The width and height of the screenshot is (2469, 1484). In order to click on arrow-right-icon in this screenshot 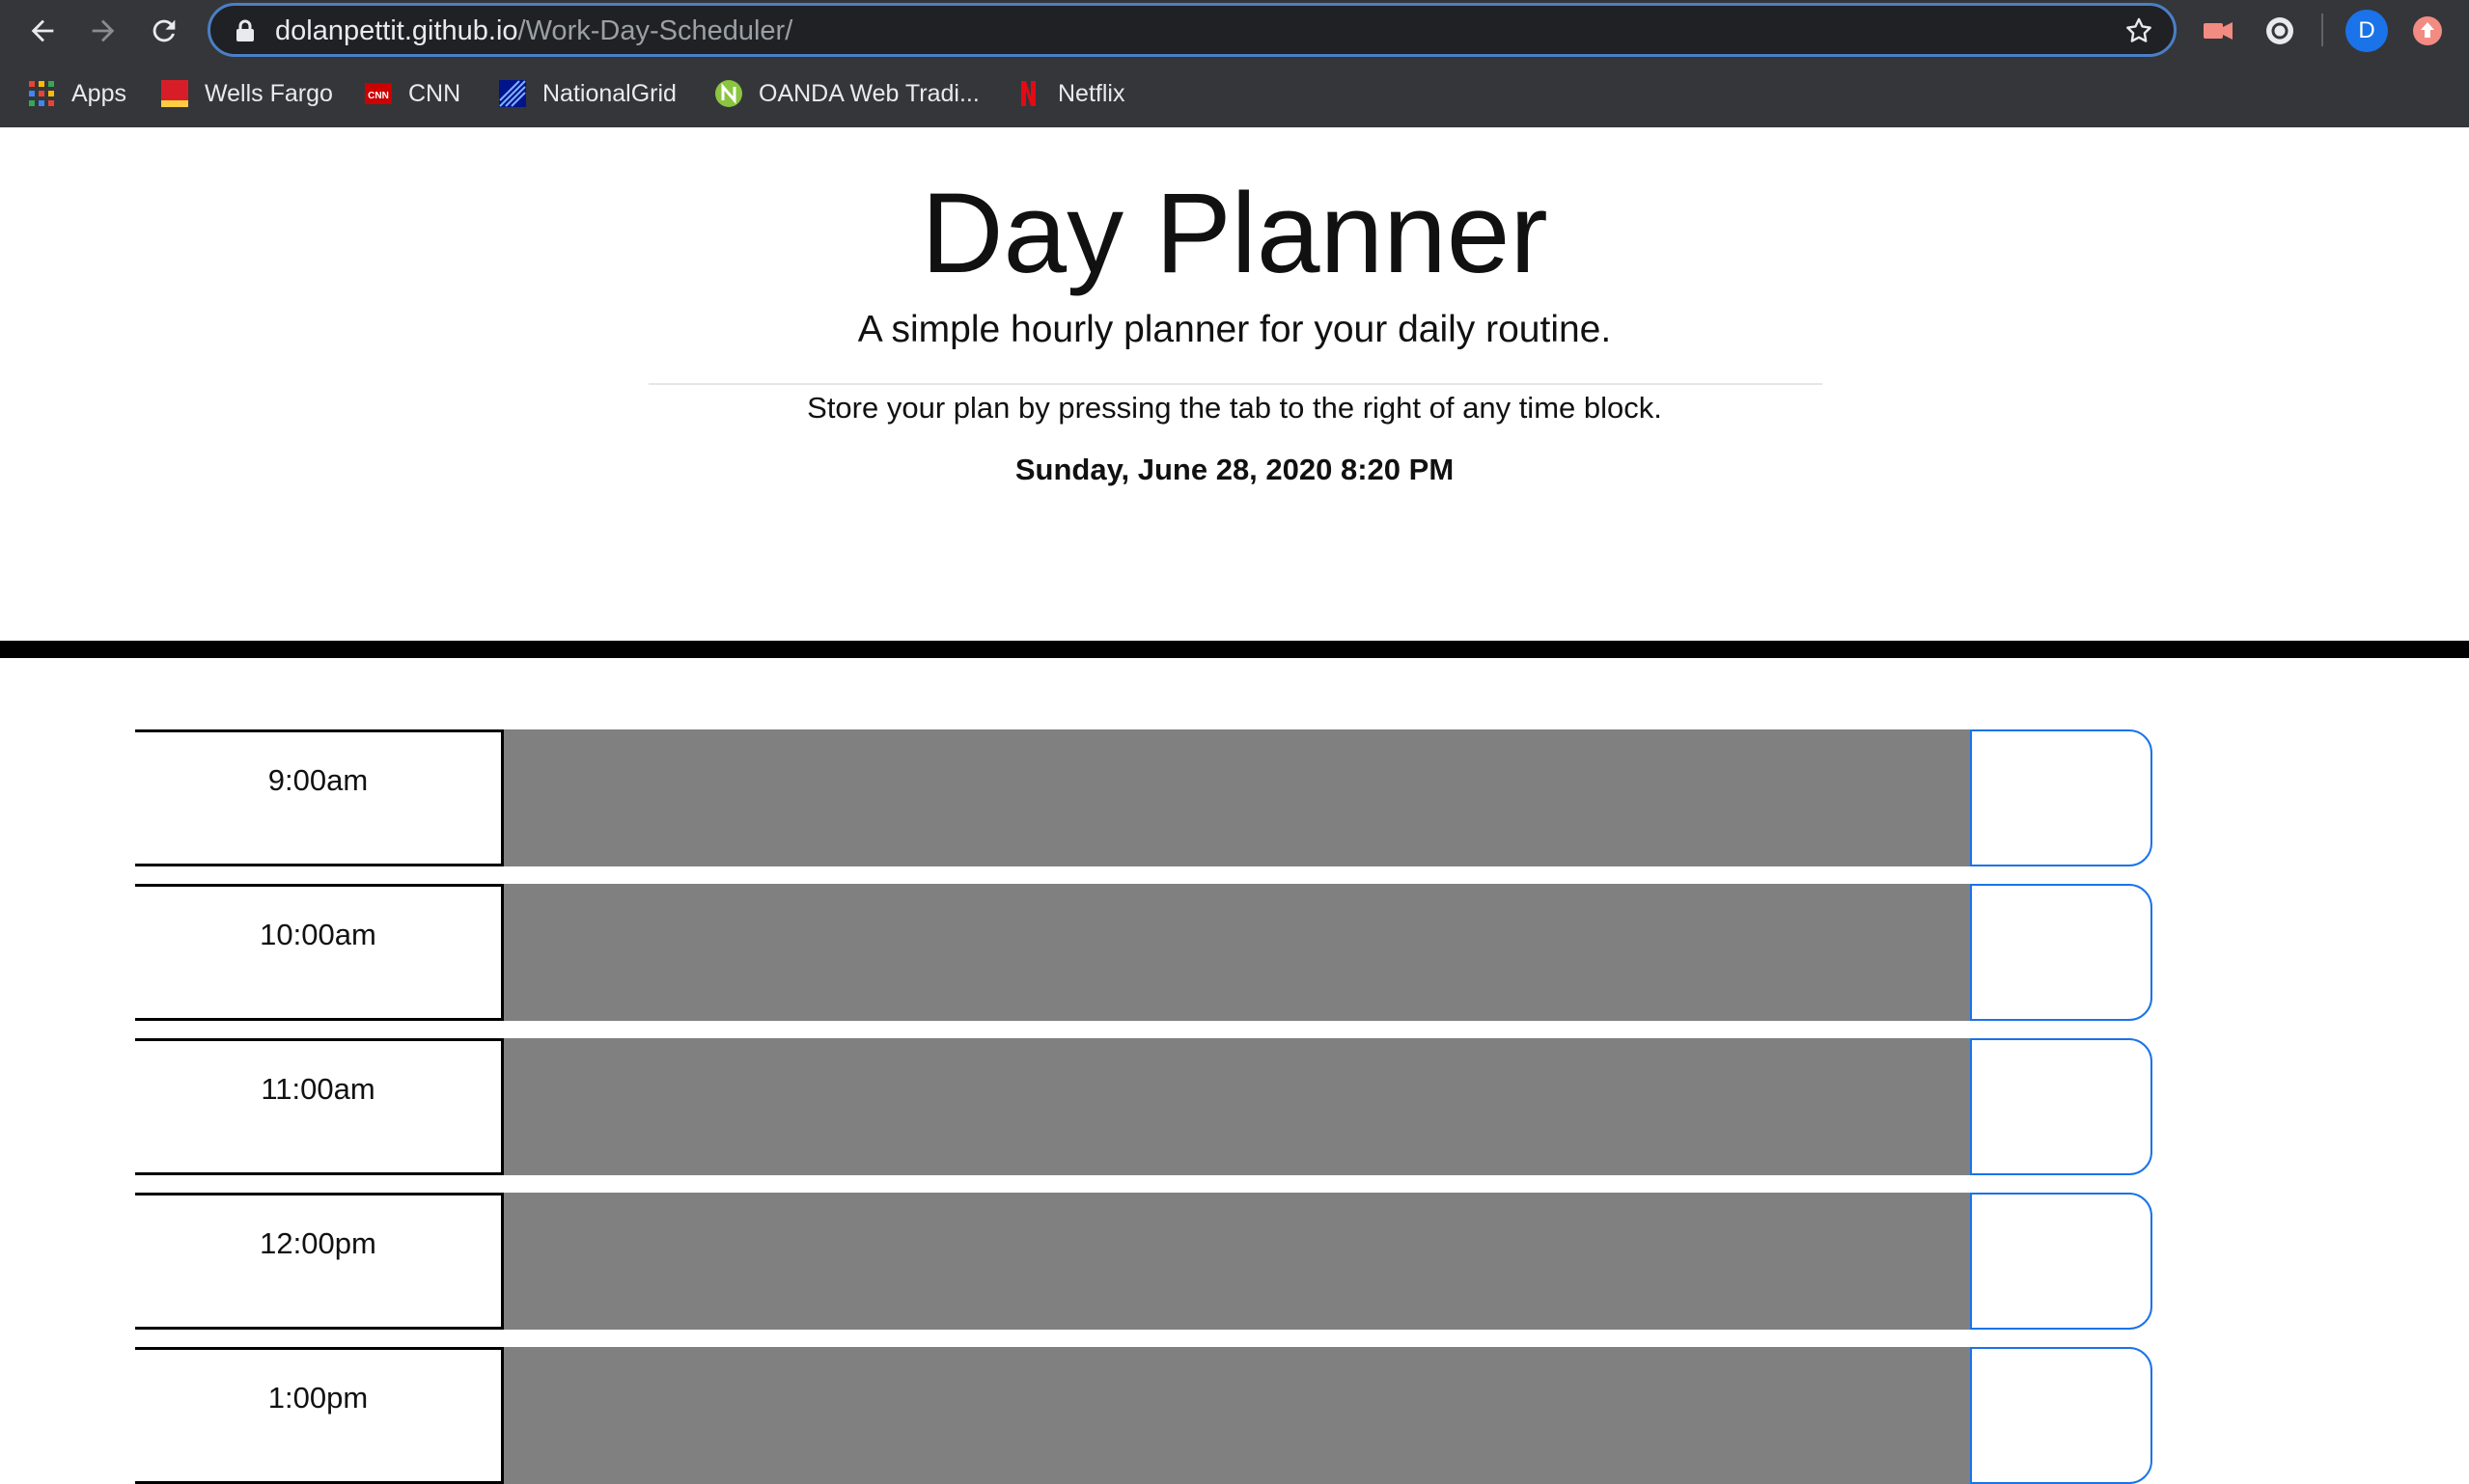, I will do `click(103, 30)`.